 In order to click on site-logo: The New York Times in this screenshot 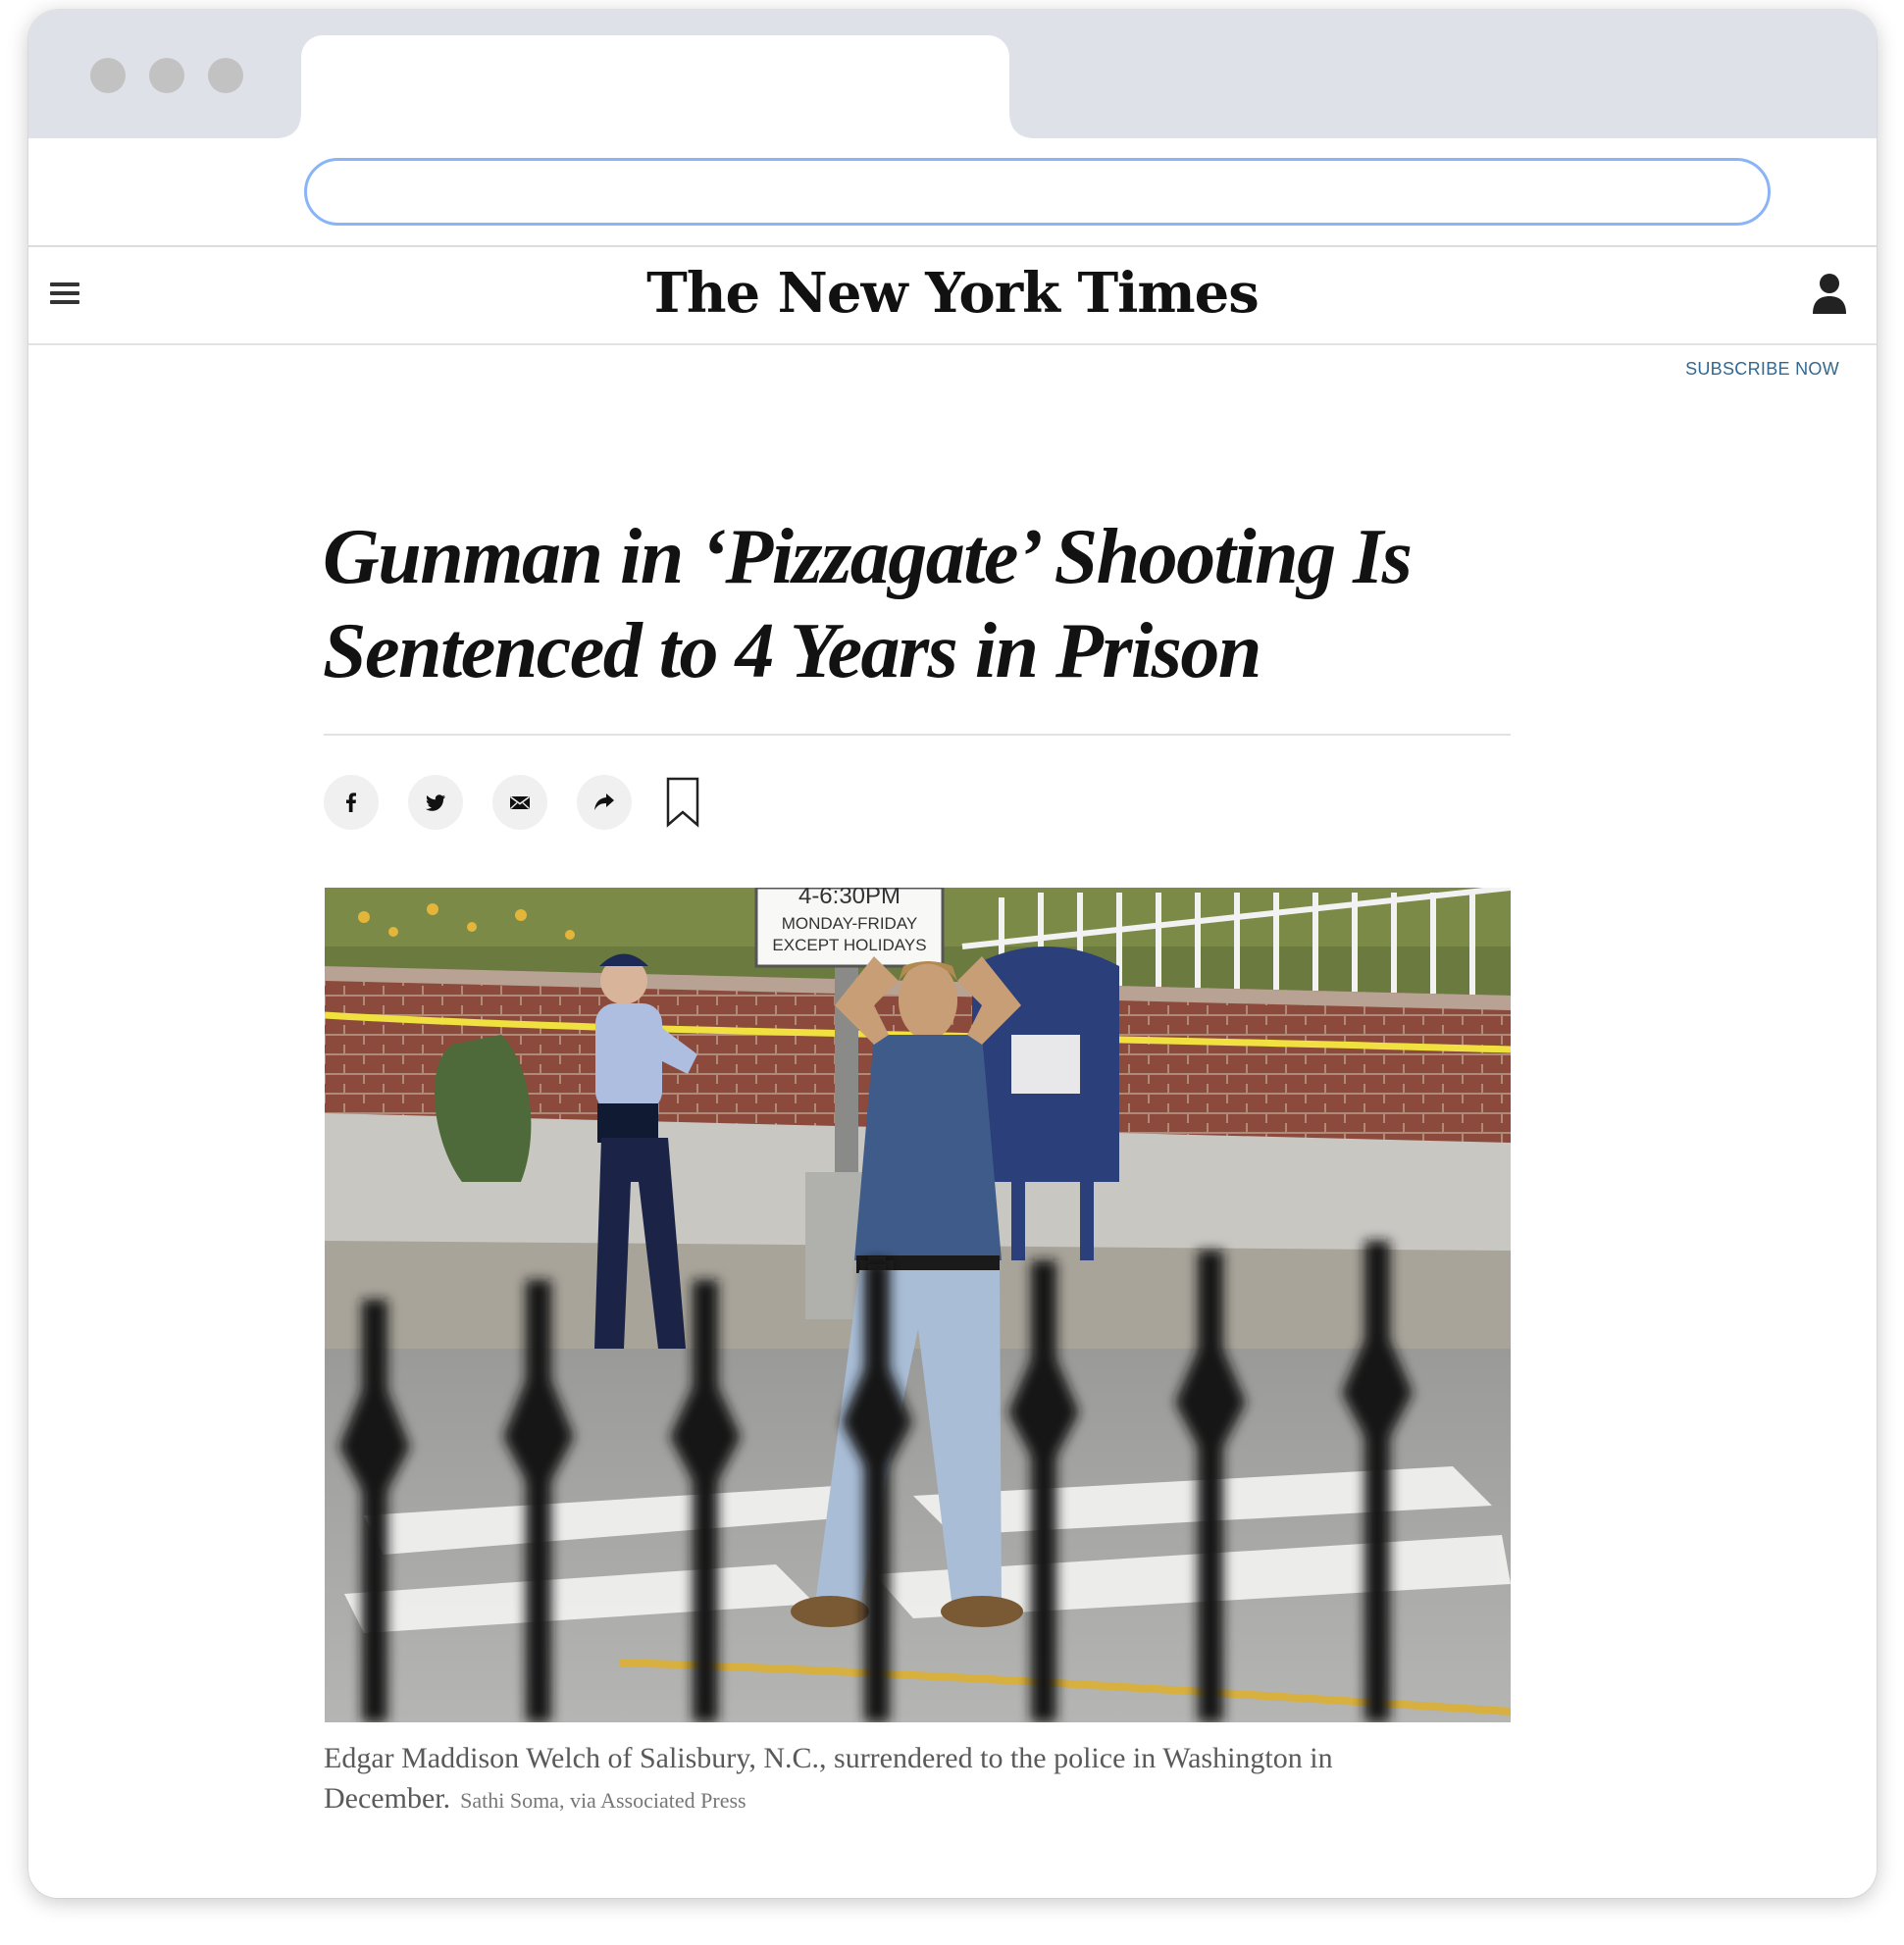, I will do `click(952, 293)`.